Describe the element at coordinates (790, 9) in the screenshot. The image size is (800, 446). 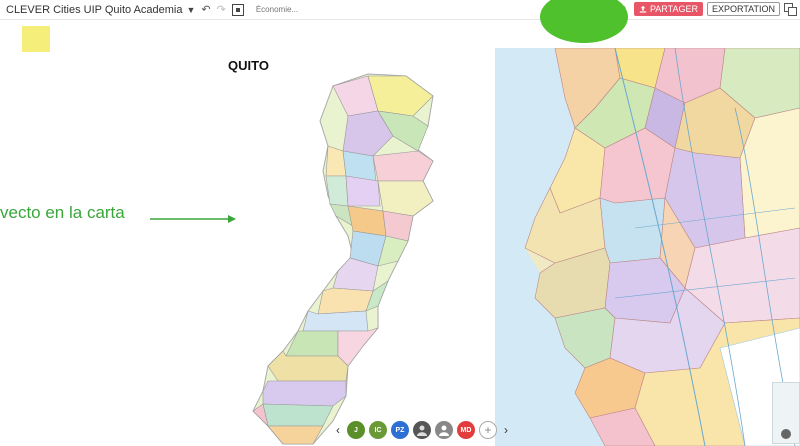
I see `copy-icon` at that location.